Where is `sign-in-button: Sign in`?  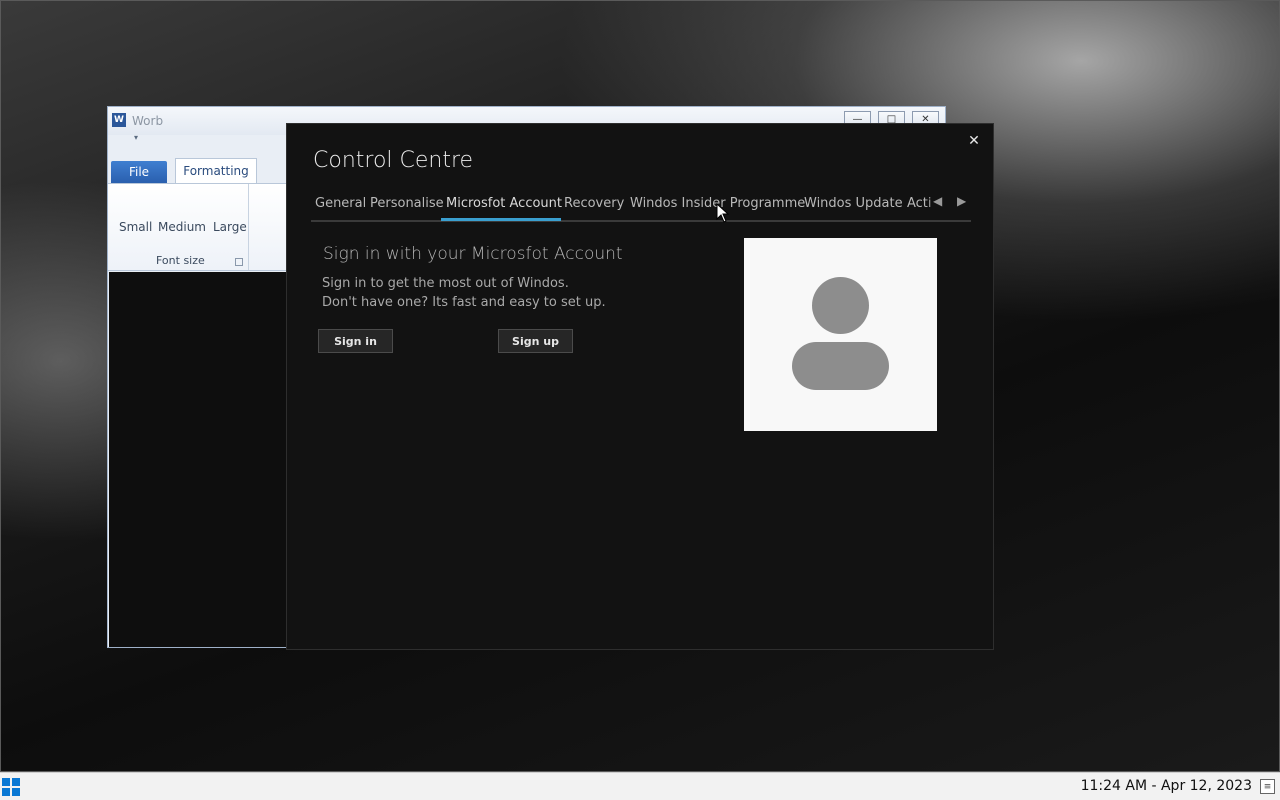
sign-in-button: Sign in is located at coordinates (355, 341).